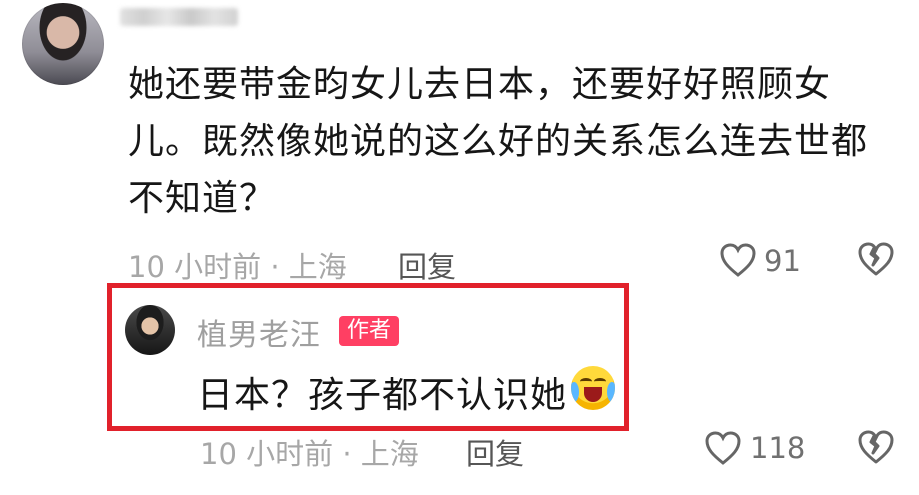  Describe the element at coordinates (480, 84) in the screenshot. I see `comment-line-1: 她还要带金昀女儿去日本，还要好好照顾女` at that location.